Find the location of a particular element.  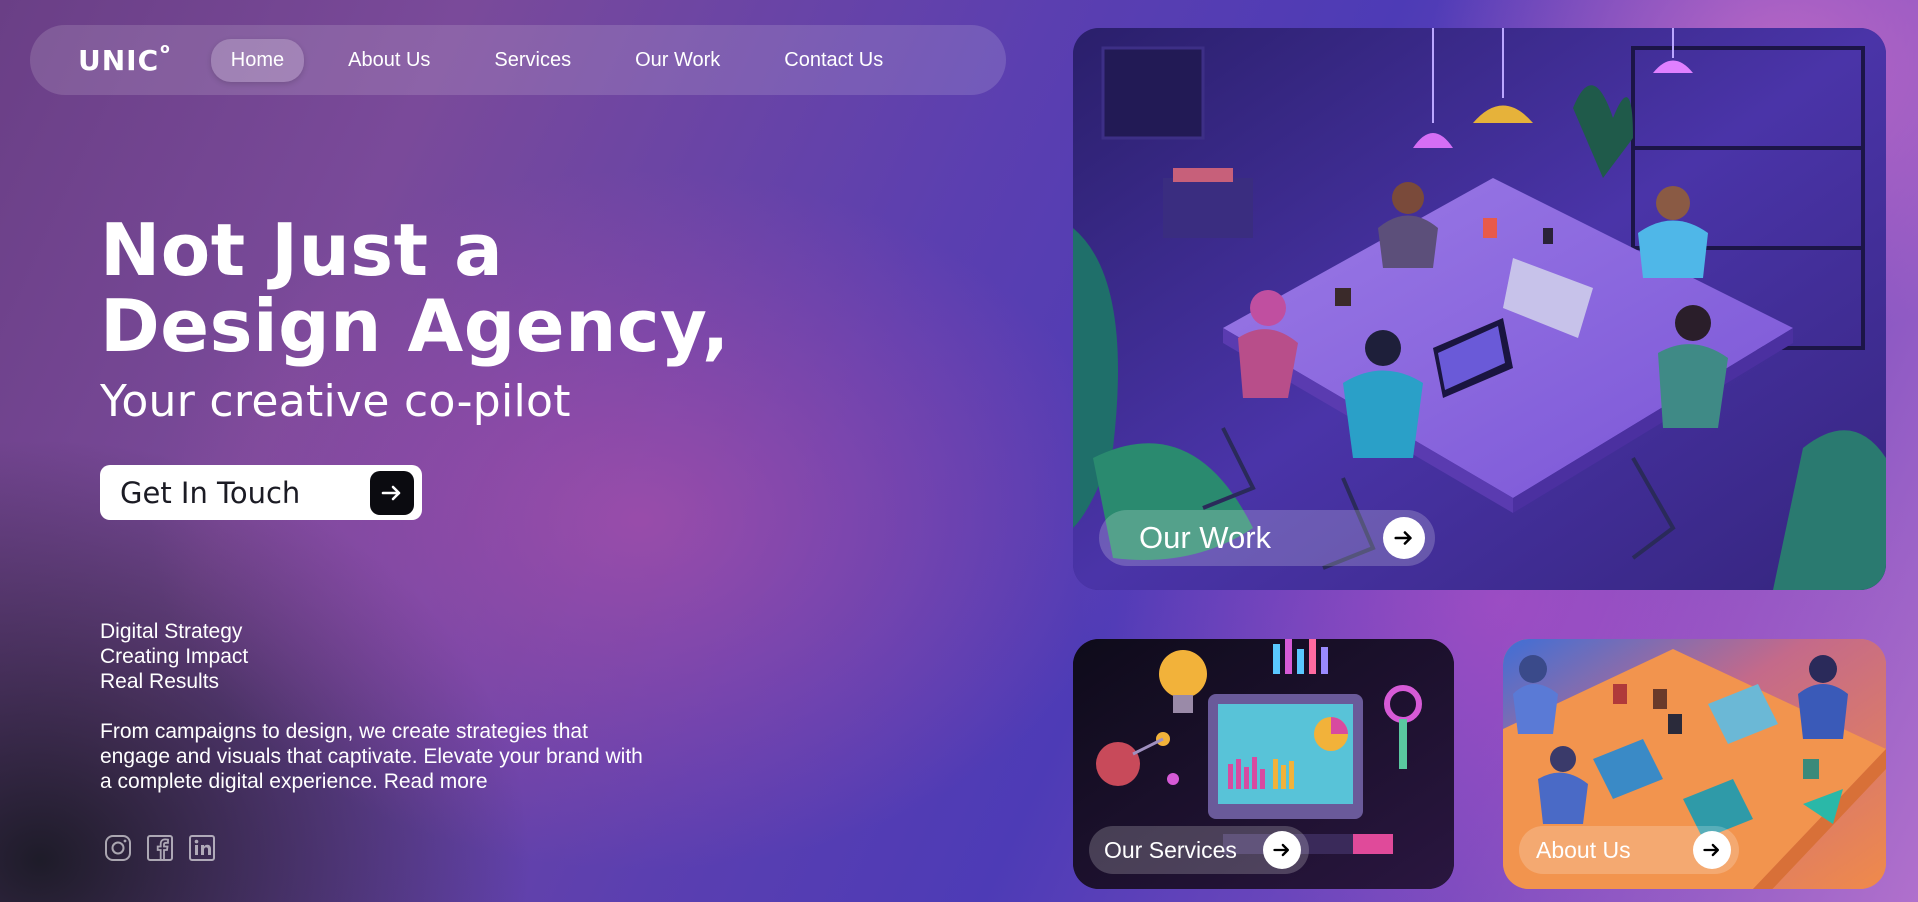

hero-title: Not Just a Design Agency, is located at coordinates (415, 288).